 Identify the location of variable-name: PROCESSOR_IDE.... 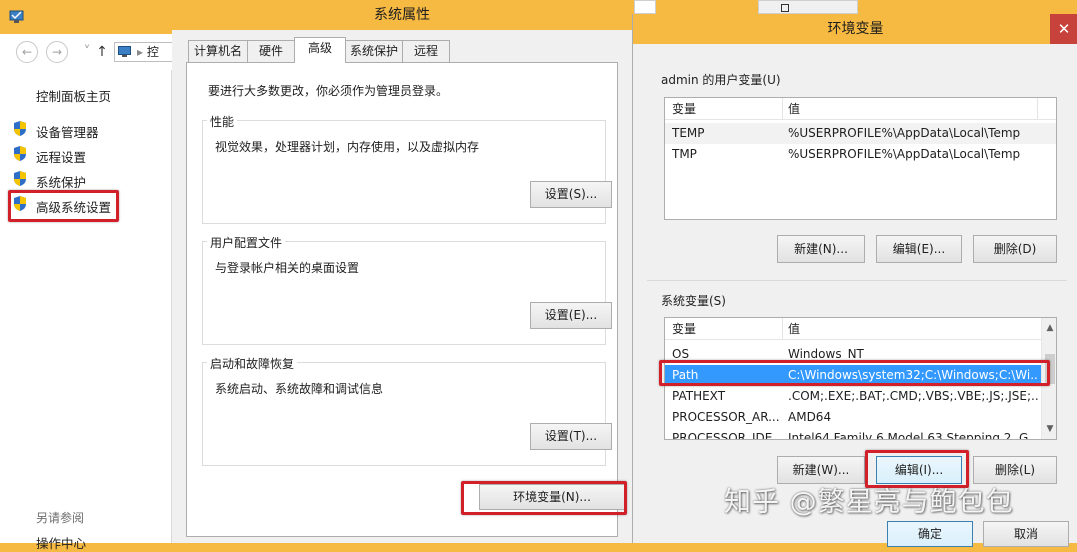
(728, 435).